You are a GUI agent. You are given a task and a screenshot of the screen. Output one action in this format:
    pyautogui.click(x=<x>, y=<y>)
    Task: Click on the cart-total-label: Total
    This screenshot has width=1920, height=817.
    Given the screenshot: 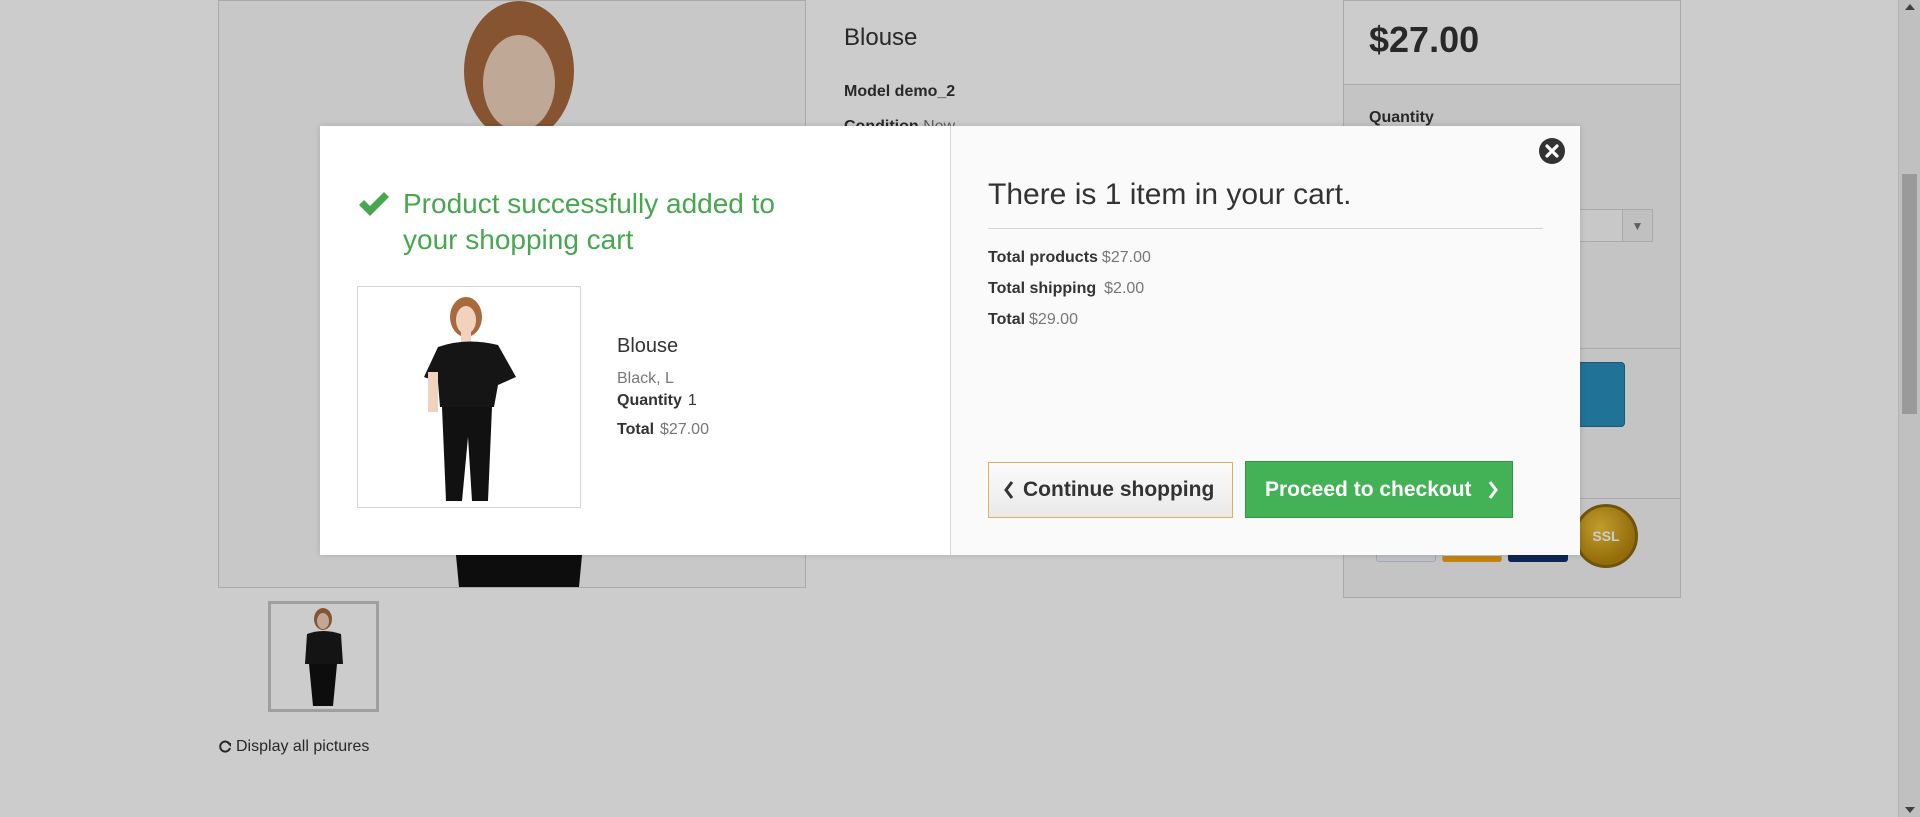 What is the action you would take?
    pyautogui.click(x=1007, y=319)
    